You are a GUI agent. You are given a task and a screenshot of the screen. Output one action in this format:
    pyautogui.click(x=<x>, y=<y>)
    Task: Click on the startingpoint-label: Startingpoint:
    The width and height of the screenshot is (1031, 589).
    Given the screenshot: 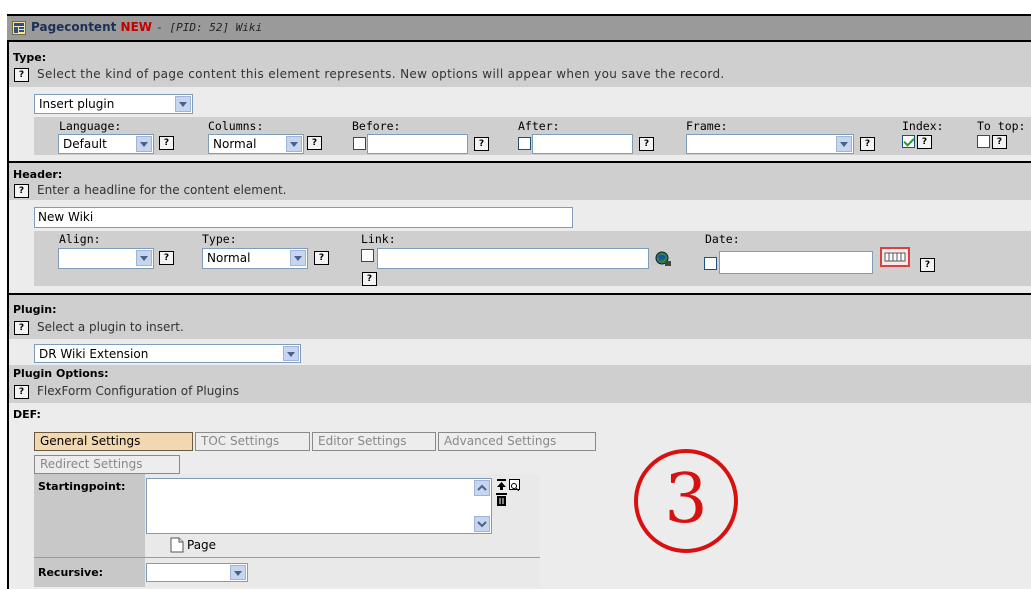 What is the action you would take?
    pyautogui.click(x=82, y=486)
    